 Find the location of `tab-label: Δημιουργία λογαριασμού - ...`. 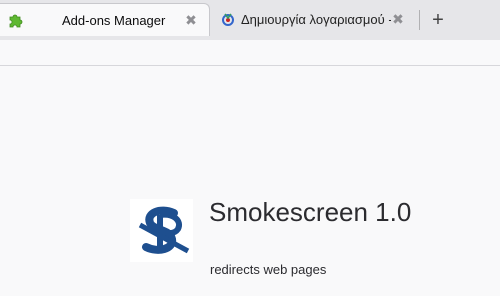

tab-label: Δημιουργία λογαριασμού - ... is located at coordinates (316, 19).